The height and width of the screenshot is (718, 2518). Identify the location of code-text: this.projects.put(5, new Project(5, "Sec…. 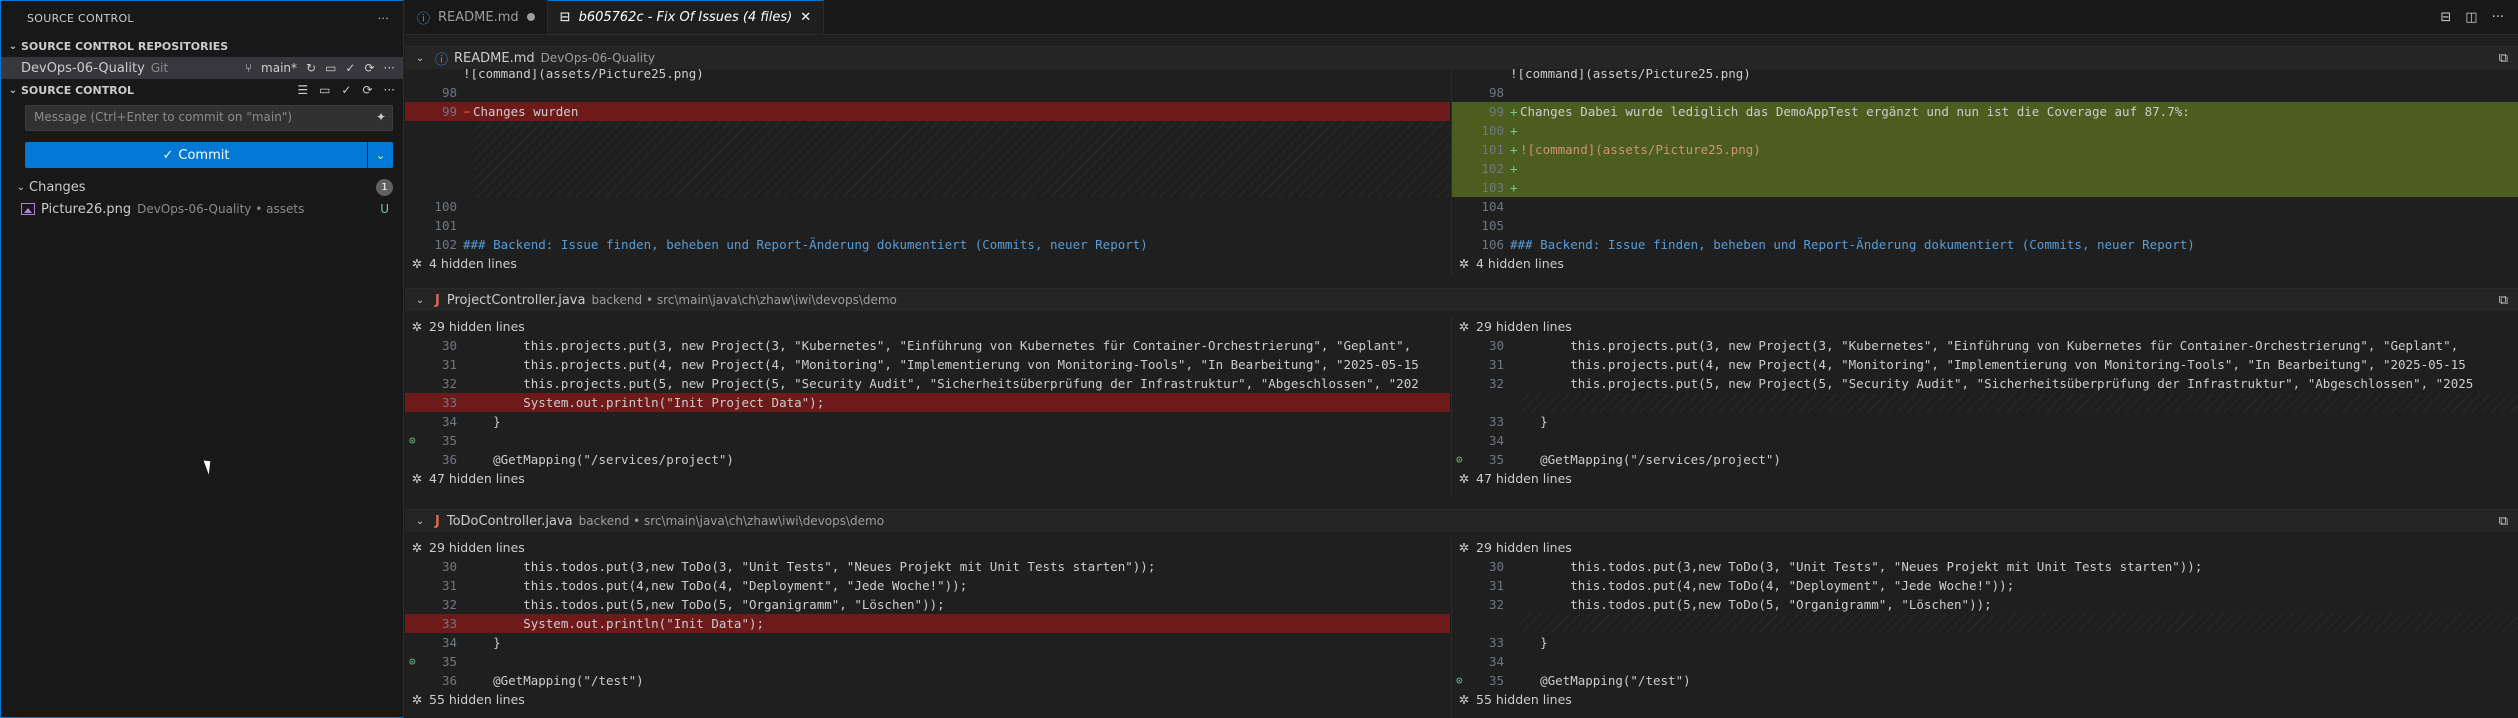
(1992, 383).